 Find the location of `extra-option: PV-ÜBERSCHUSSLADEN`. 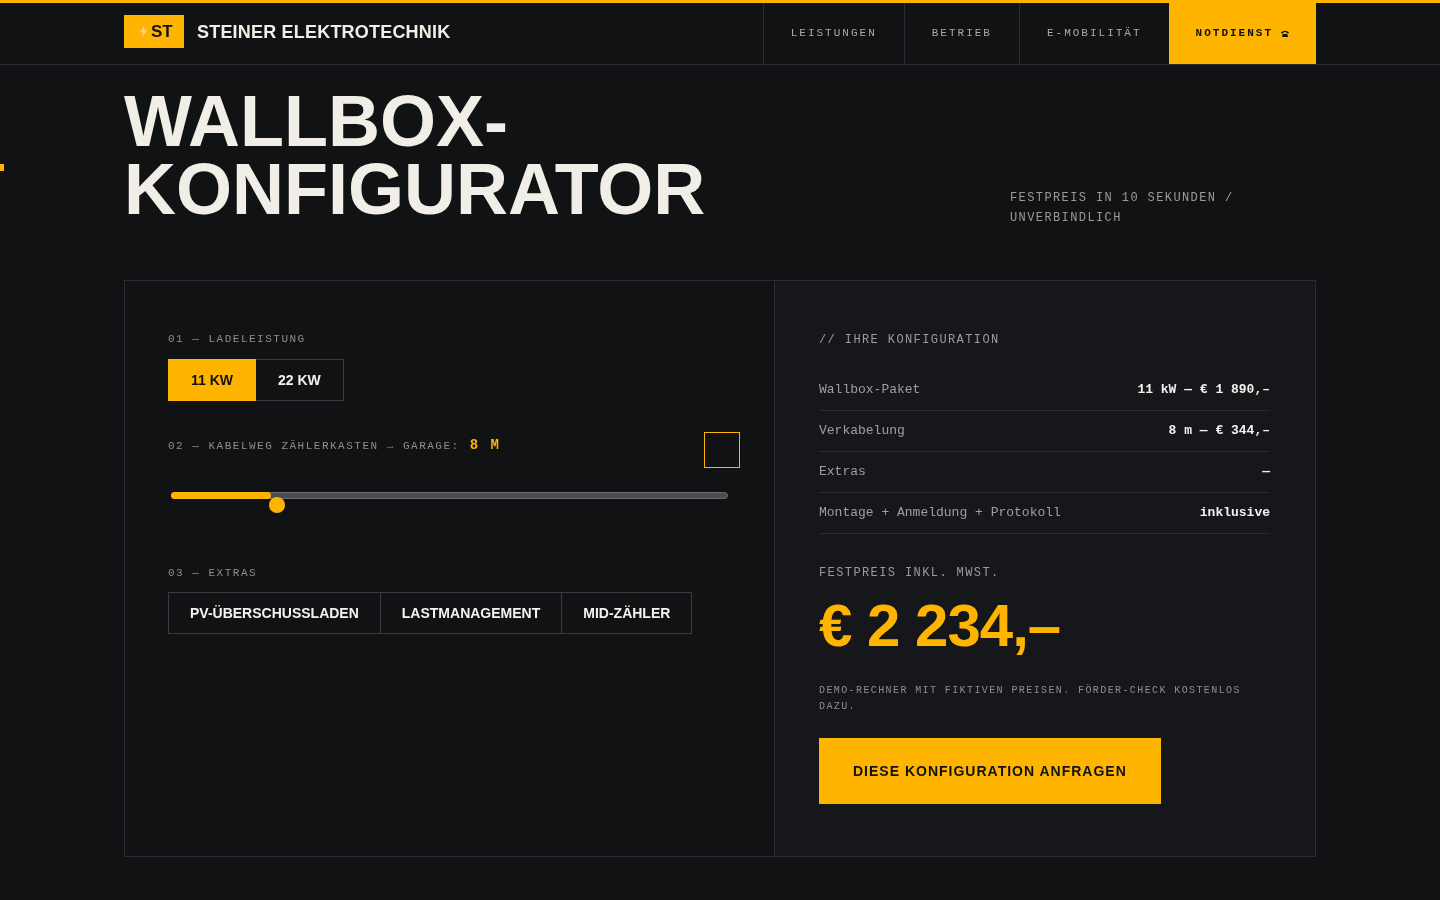

extra-option: PV-ÜBERSCHUSSLADEN is located at coordinates (274, 613).